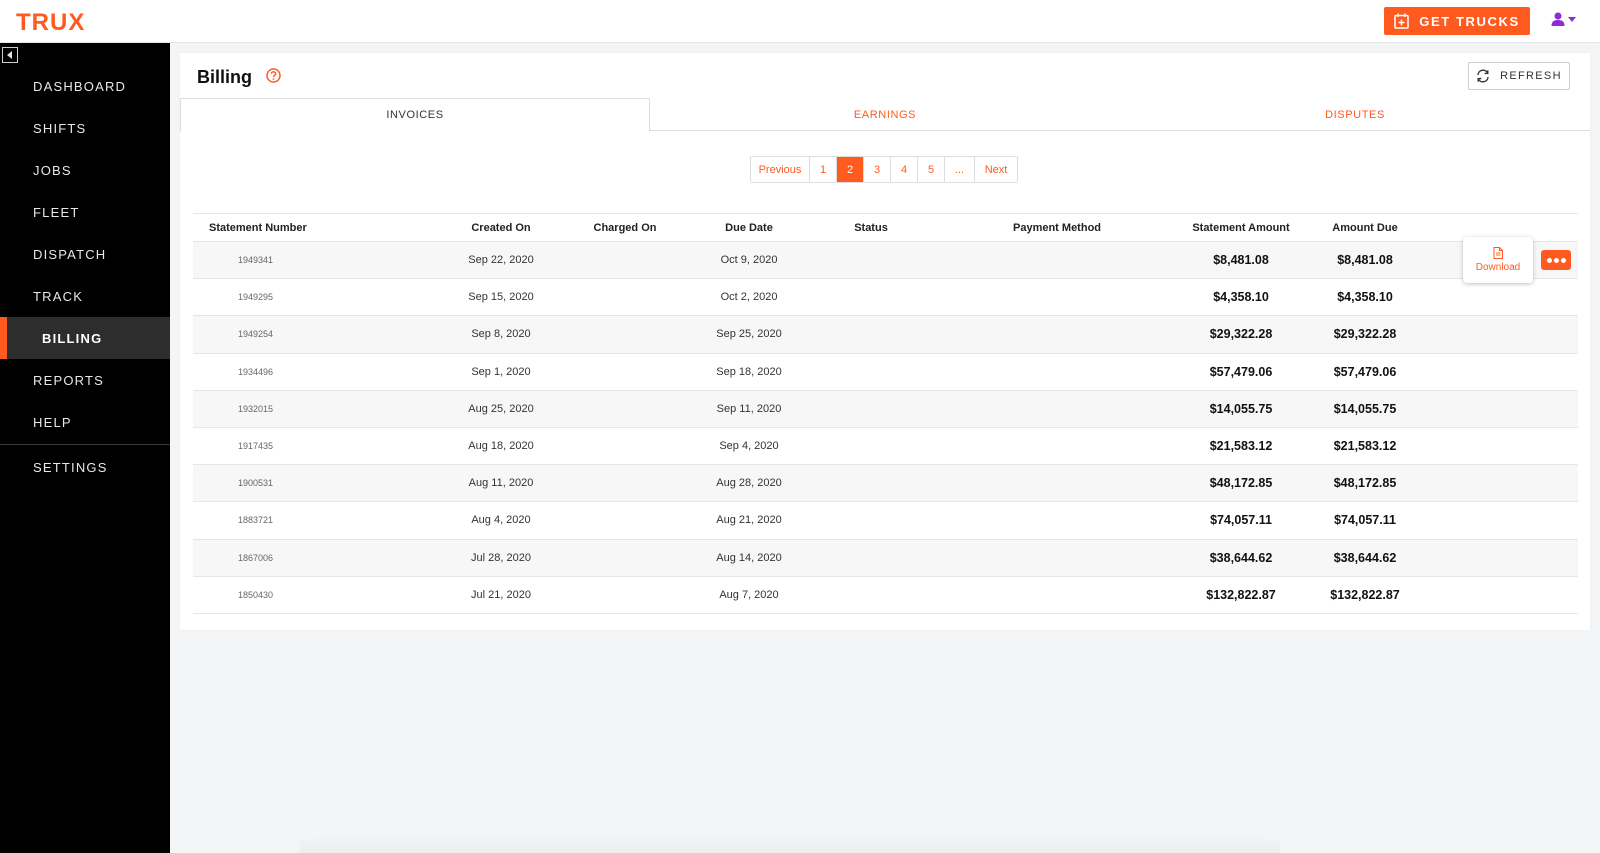  I want to click on statement-amount-cell: $21,583.12, so click(1241, 446).